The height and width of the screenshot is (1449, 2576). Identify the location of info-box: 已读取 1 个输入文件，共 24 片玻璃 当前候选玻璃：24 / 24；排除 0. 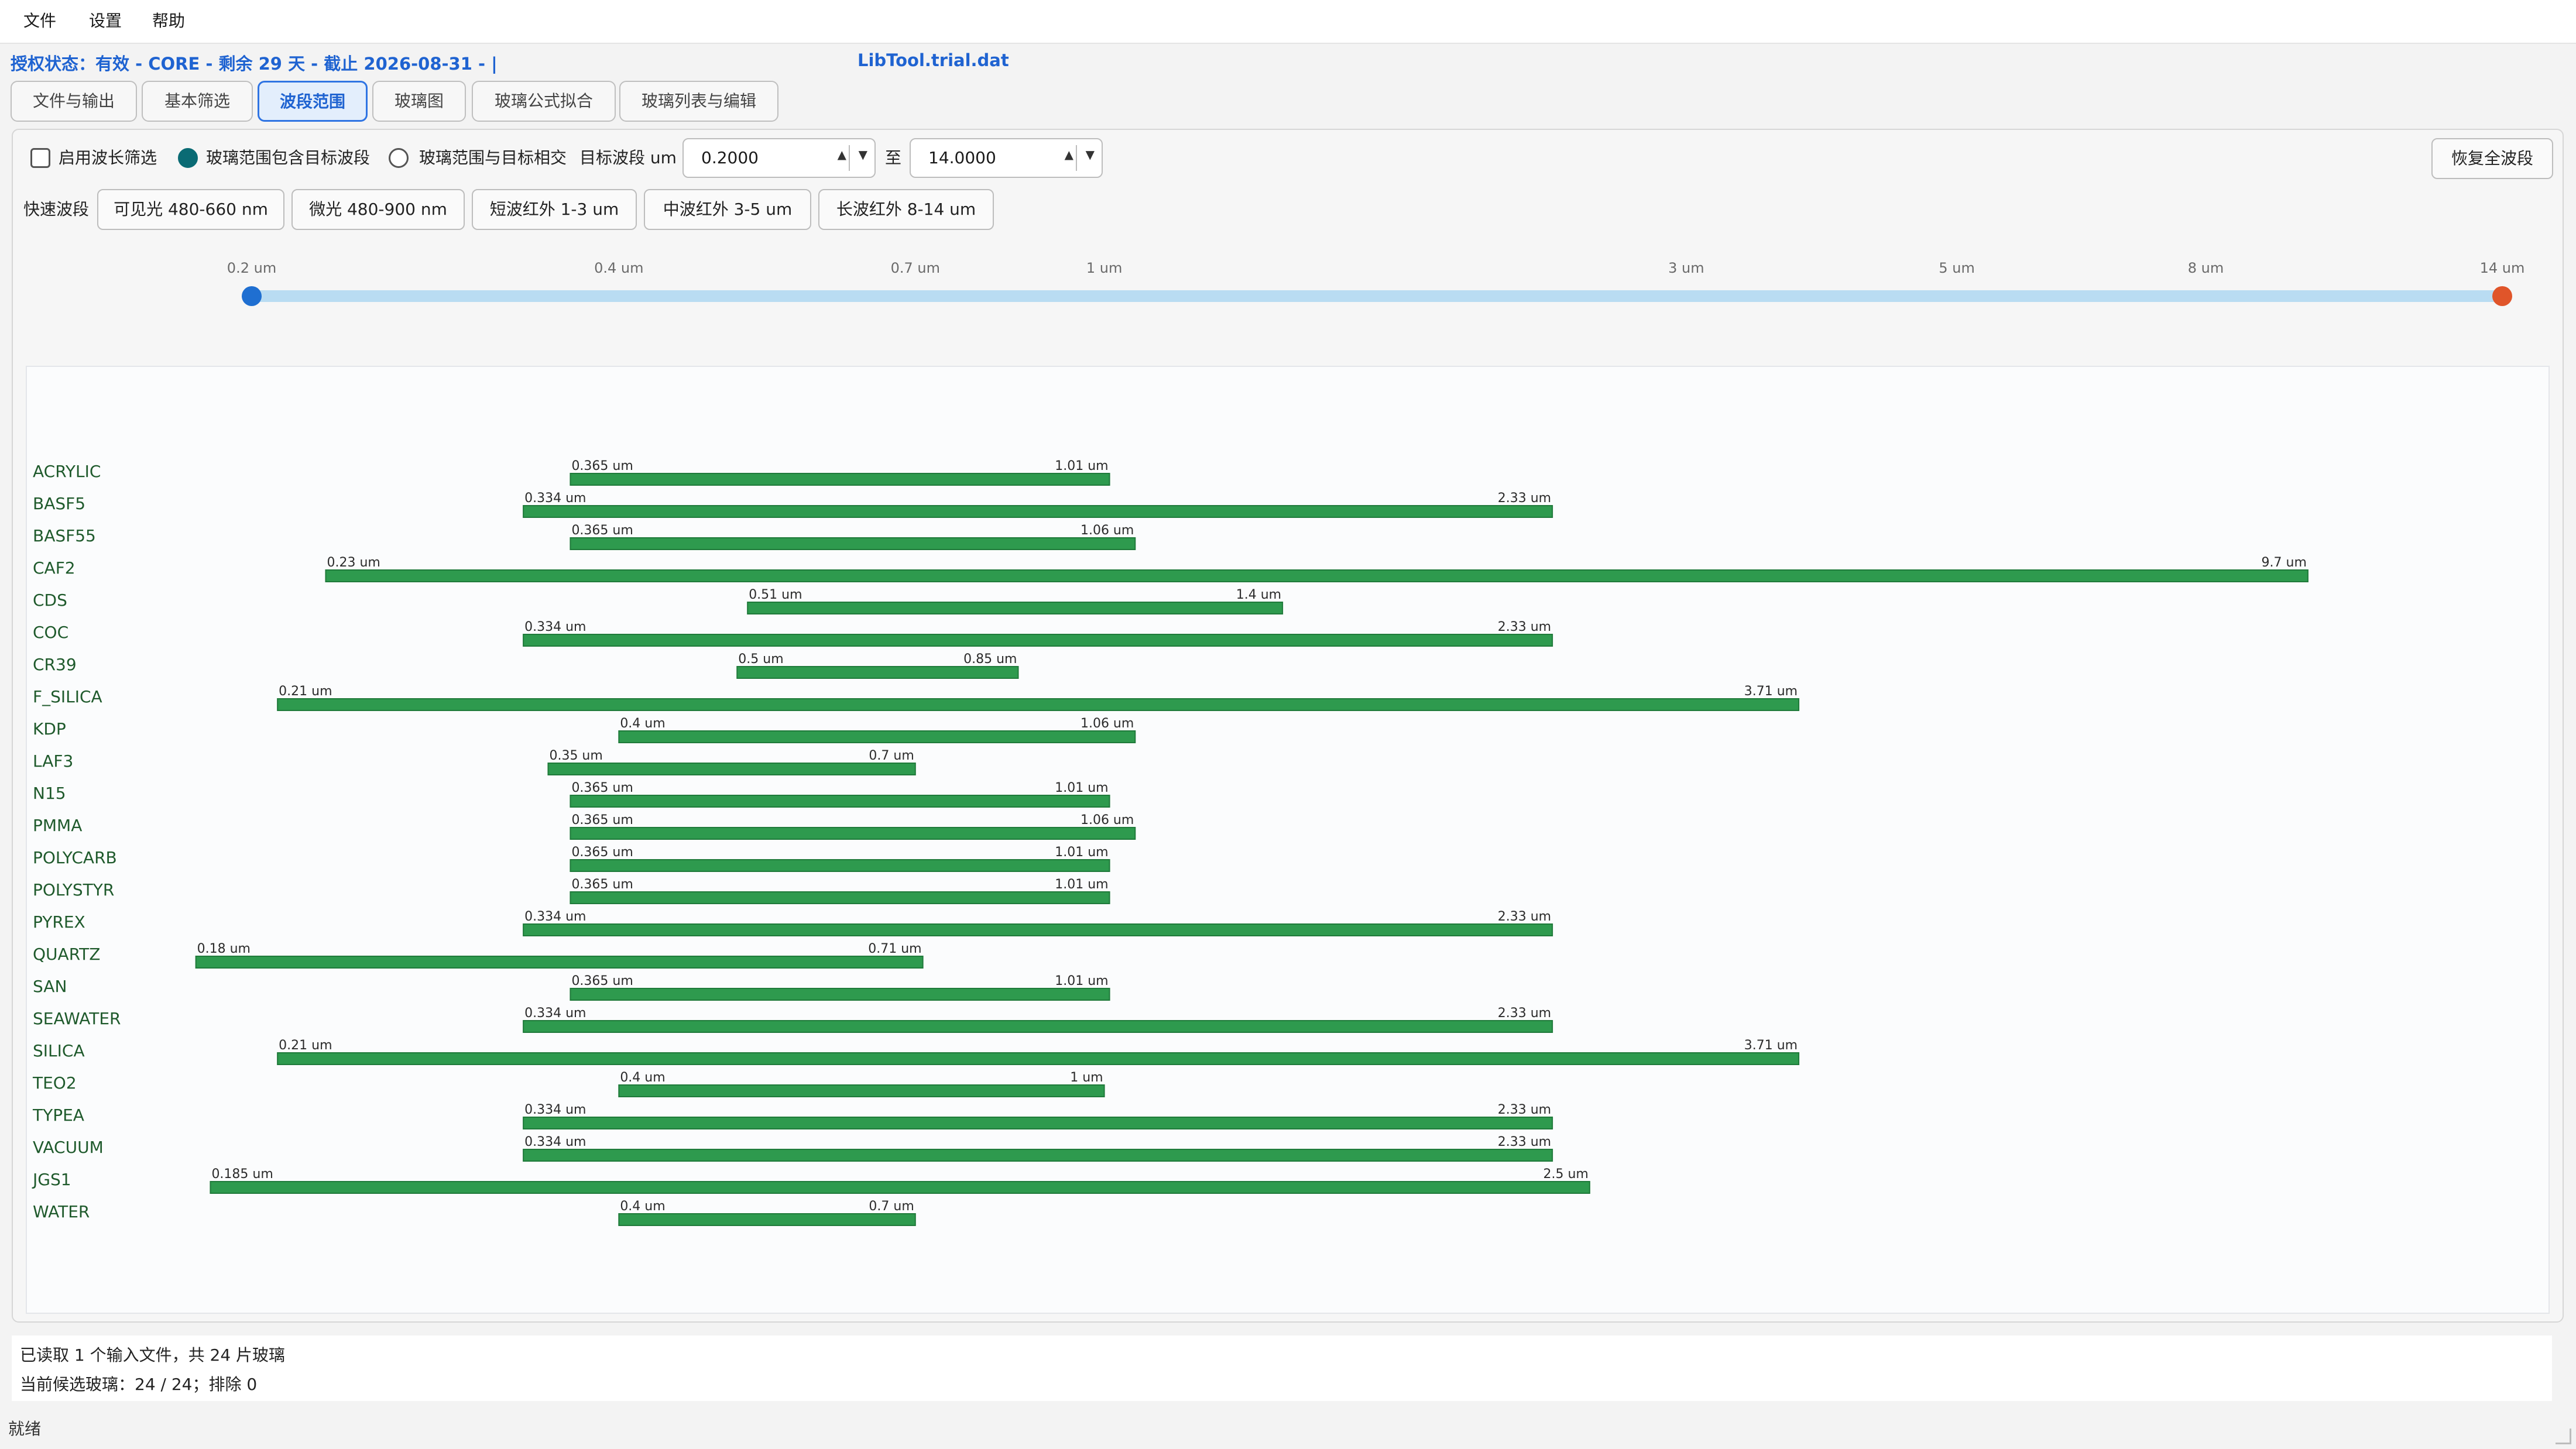
(1282, 1368).